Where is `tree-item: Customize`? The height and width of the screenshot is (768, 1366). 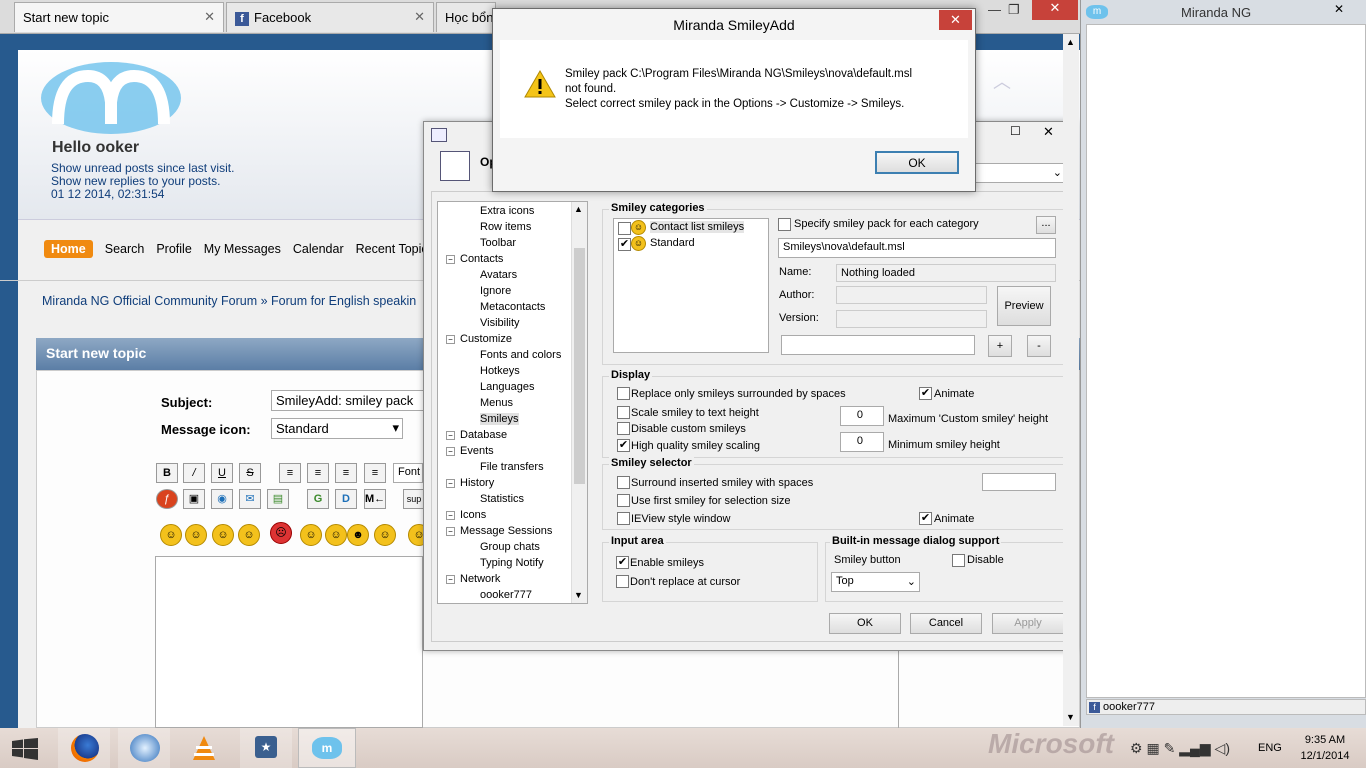 tree-item: Customize is located at coordinates (486, 339).